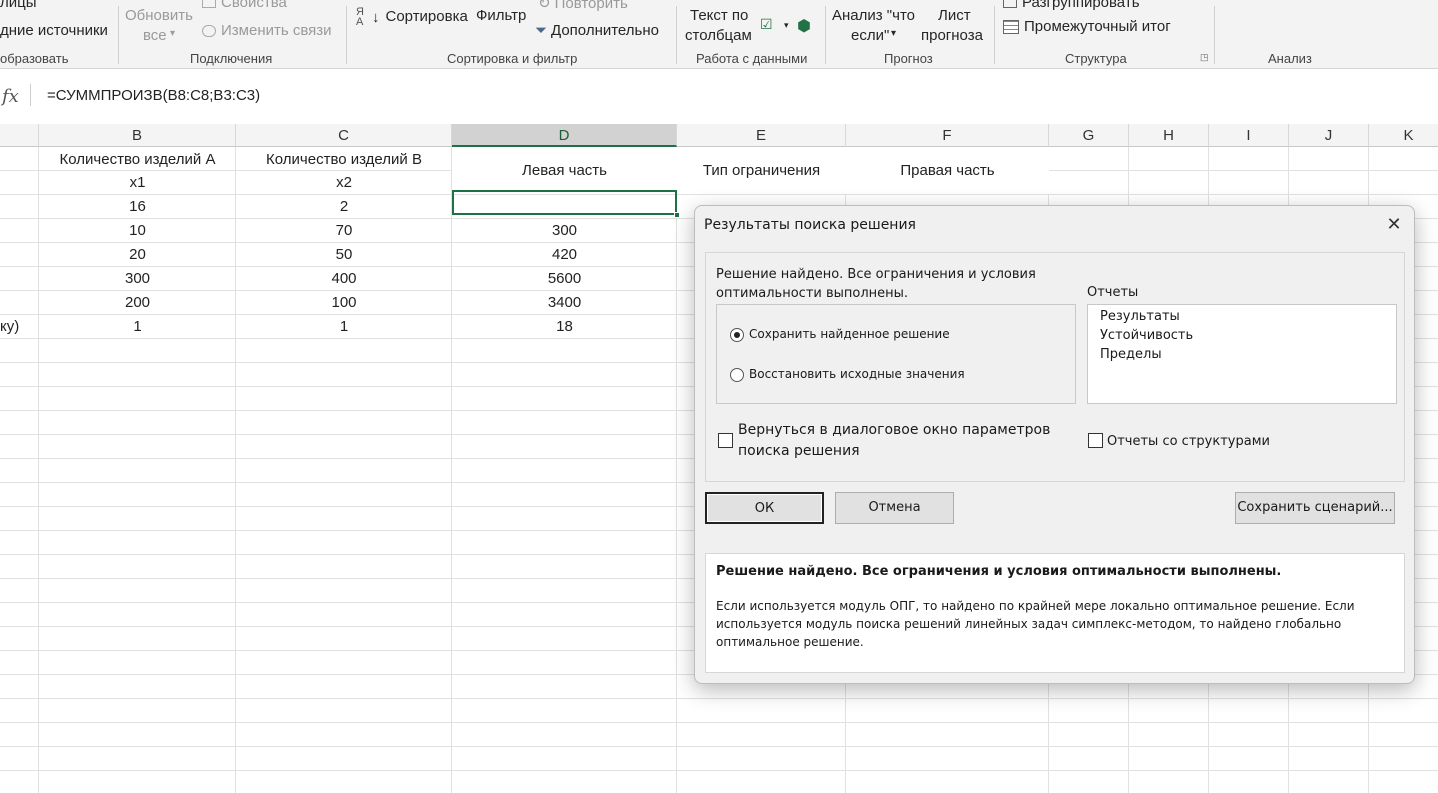  Describe the element at coordinates (952, 35) in the screenshot. I see `forecast-sheet-label-2: прогноза` at that location.